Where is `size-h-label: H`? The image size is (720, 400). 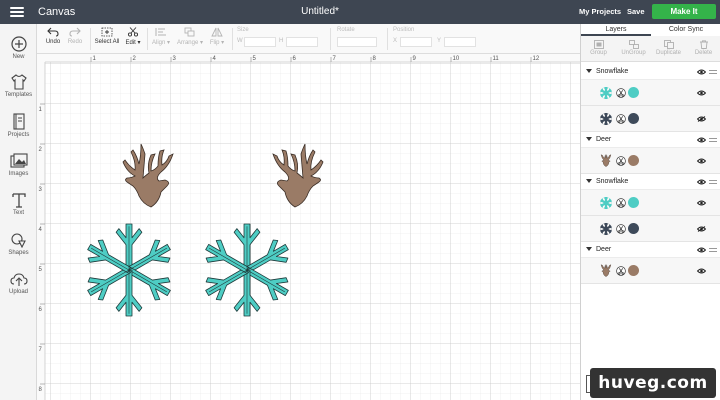
size-h-label: H is located at coordinates (281, 41).